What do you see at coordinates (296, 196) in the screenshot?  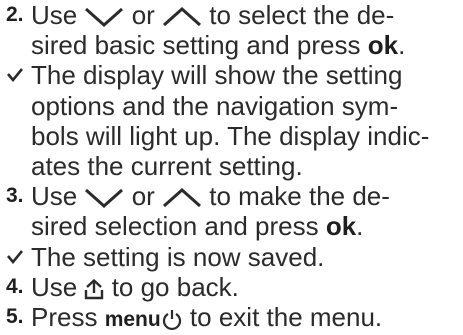 I see `step-text: to make the de-` at bounding box center [296, 196].